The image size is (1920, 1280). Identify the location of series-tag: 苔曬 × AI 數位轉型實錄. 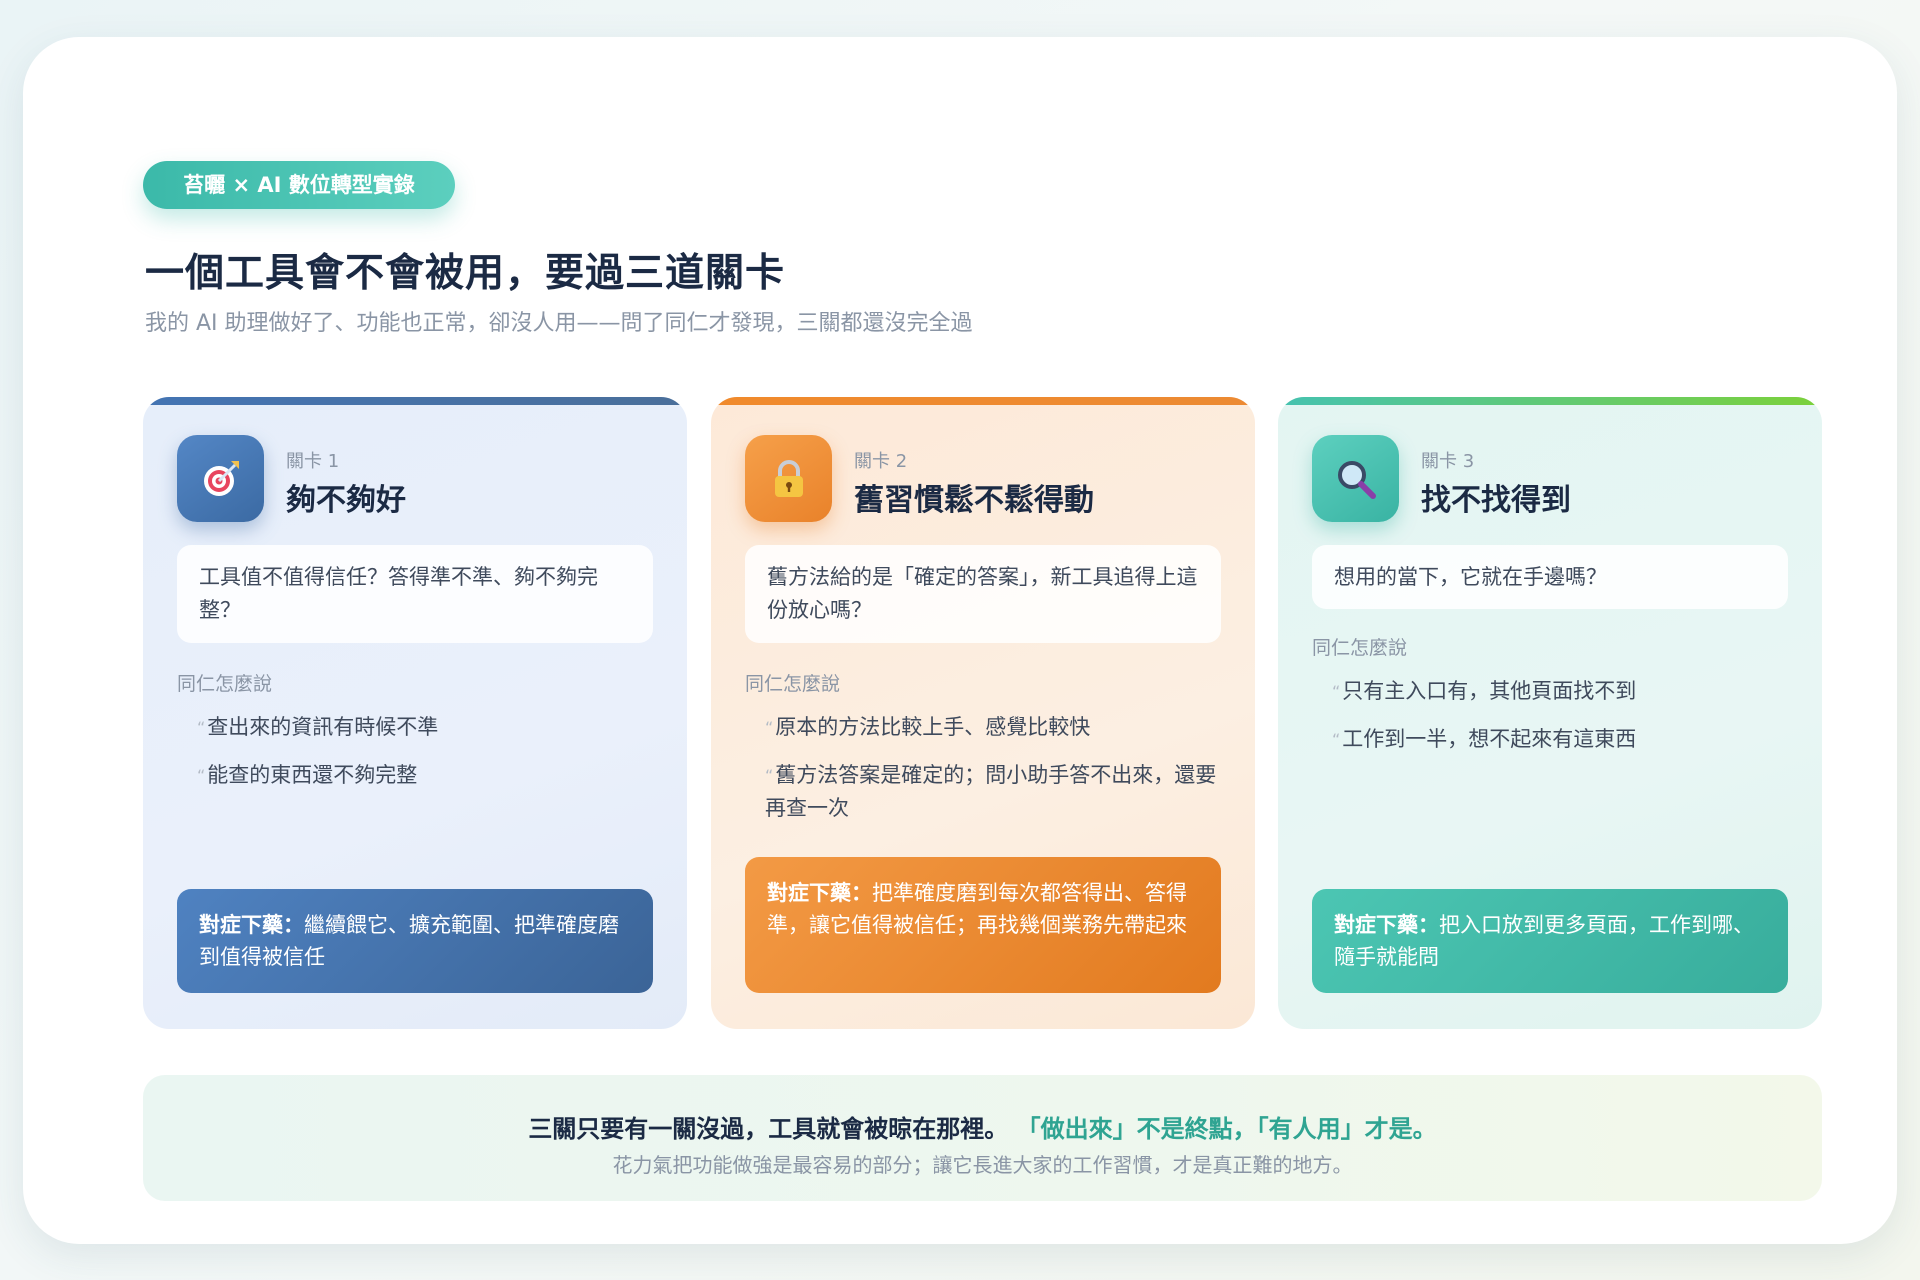
(299, 185).